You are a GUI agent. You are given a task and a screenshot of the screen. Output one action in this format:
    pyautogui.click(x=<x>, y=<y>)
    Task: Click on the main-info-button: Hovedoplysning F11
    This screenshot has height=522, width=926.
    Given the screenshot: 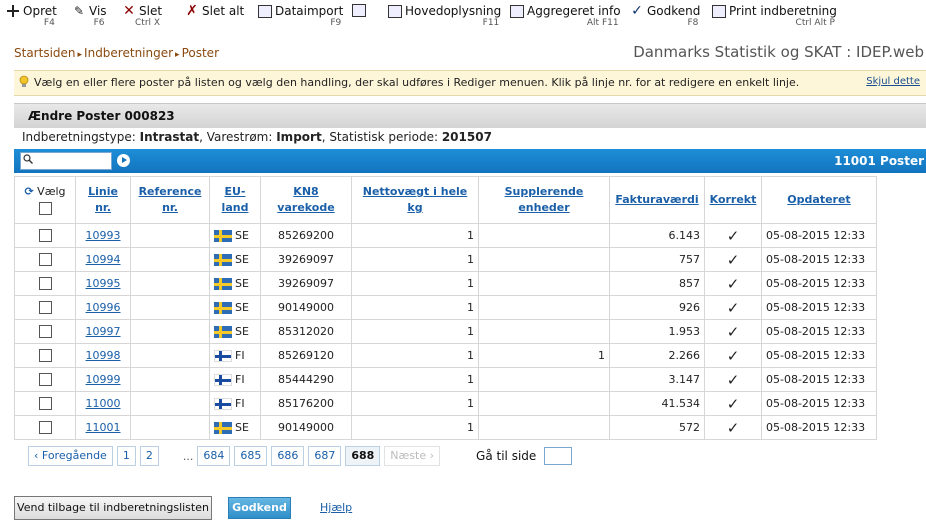 What is the action you would take?
    pyautogui.click(x=444, y=18)
    